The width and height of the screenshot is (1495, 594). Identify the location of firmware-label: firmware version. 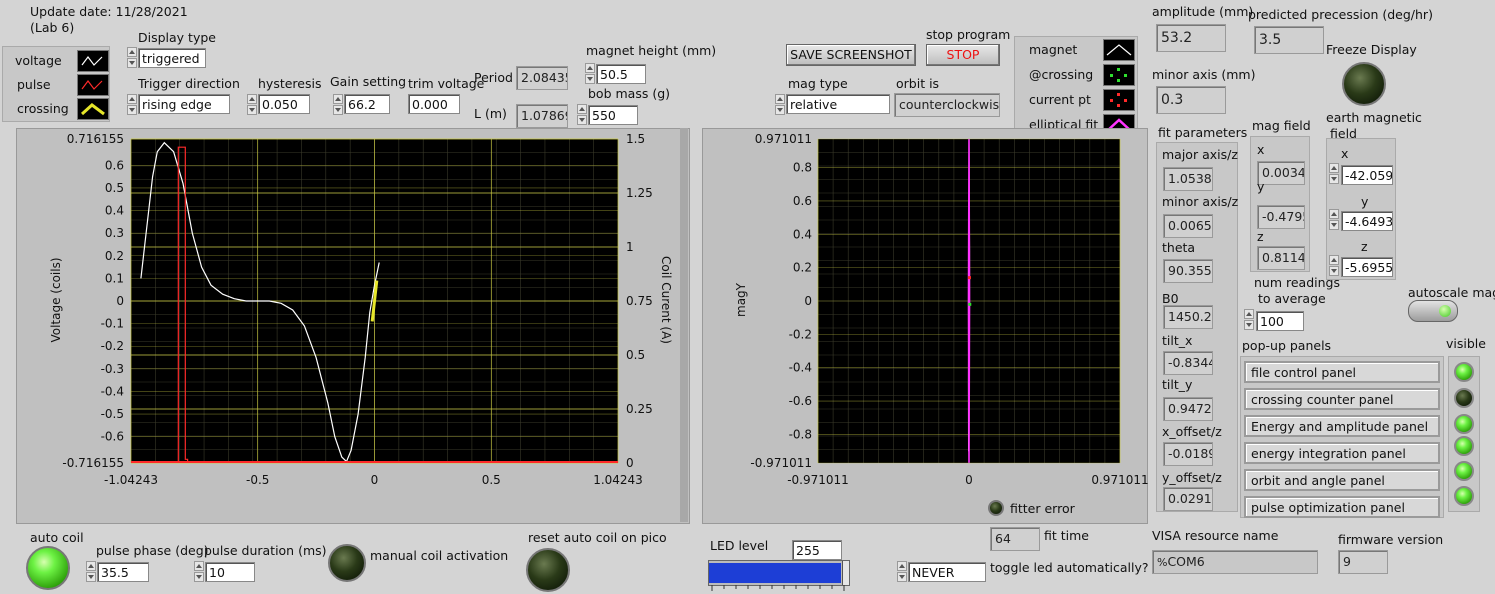
(1391, 539).